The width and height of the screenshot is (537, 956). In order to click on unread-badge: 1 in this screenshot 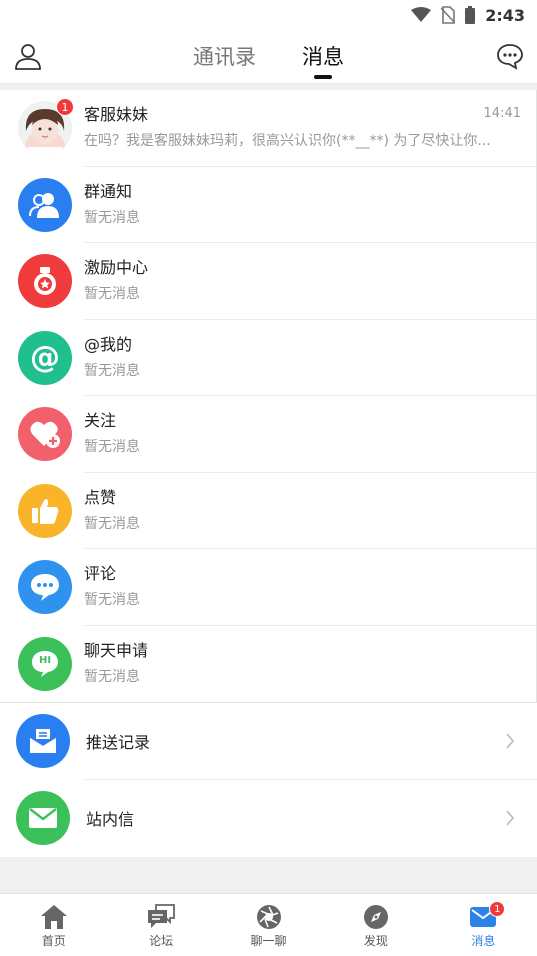, I will do `click(65, 107)`.